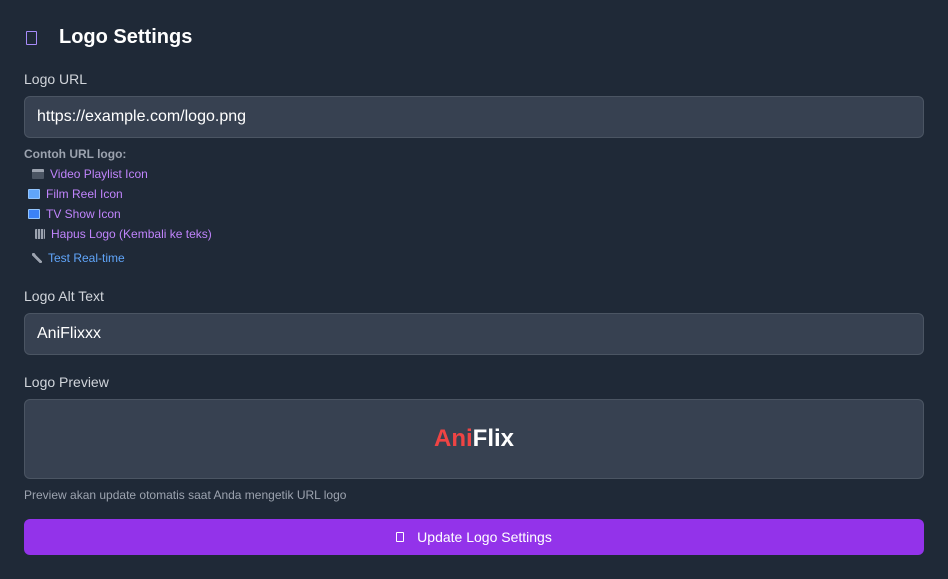 This screenshot has width=948, height=579. What do you see at coordinates (126, 37) in the screenshot?
I see `page-title: Logo Settings` at bounding box center [126, 37].